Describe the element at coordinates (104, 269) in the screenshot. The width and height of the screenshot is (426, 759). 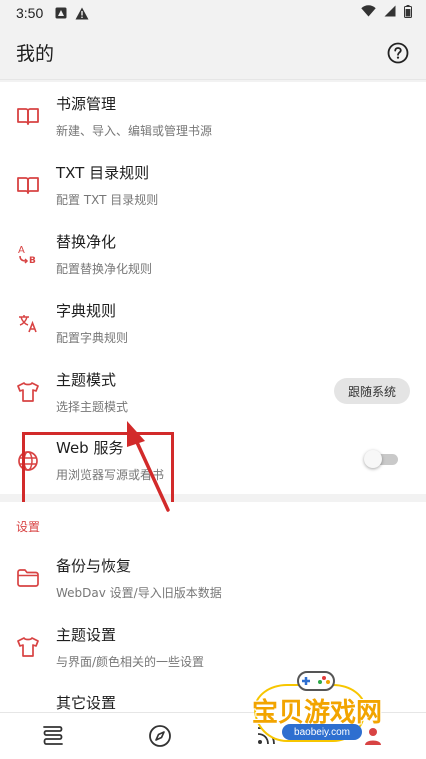
I see `menu-item-subtitle: 配置替换净化规则` at that location.